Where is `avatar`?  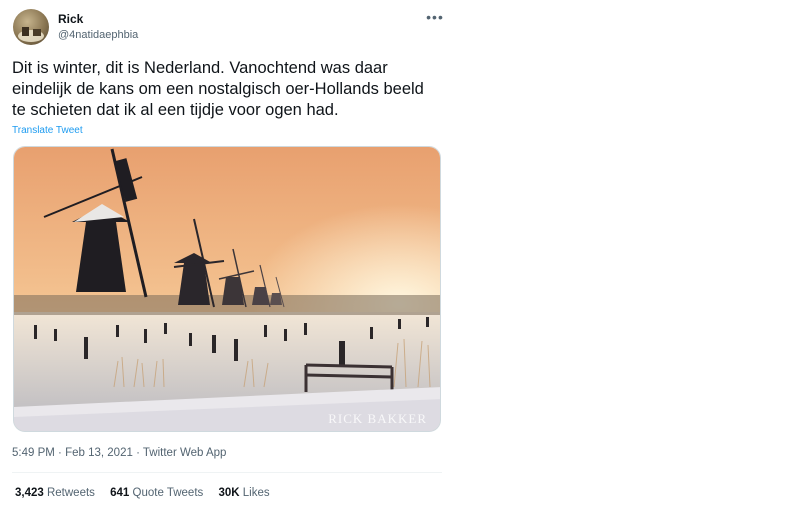
avatar is located at coordinates (31, 27).